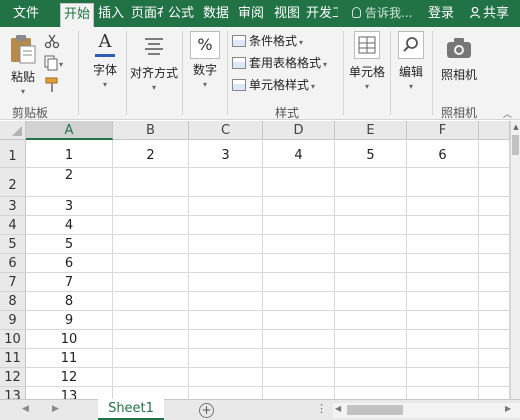 The height and width of the screenshot is (420, 520). I want to click on cell: 13, so click(69, 393).